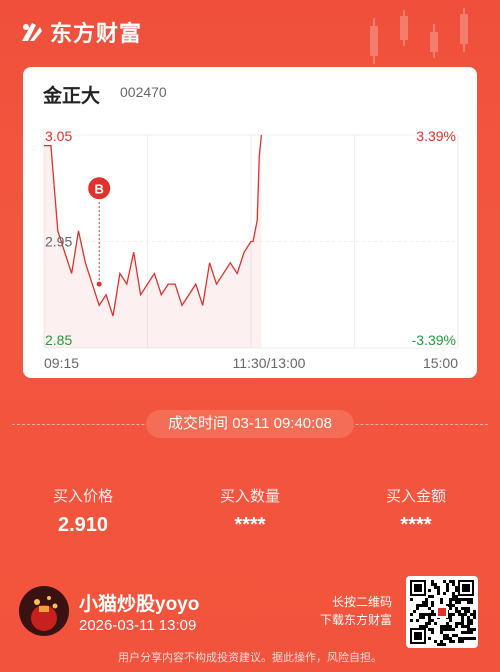 This screenshot has width=500, height=672. What do you see at coordinates (416, 525) in the screenshot?
I see `buy-amount-value: ****` at bounding box center [416, 525].